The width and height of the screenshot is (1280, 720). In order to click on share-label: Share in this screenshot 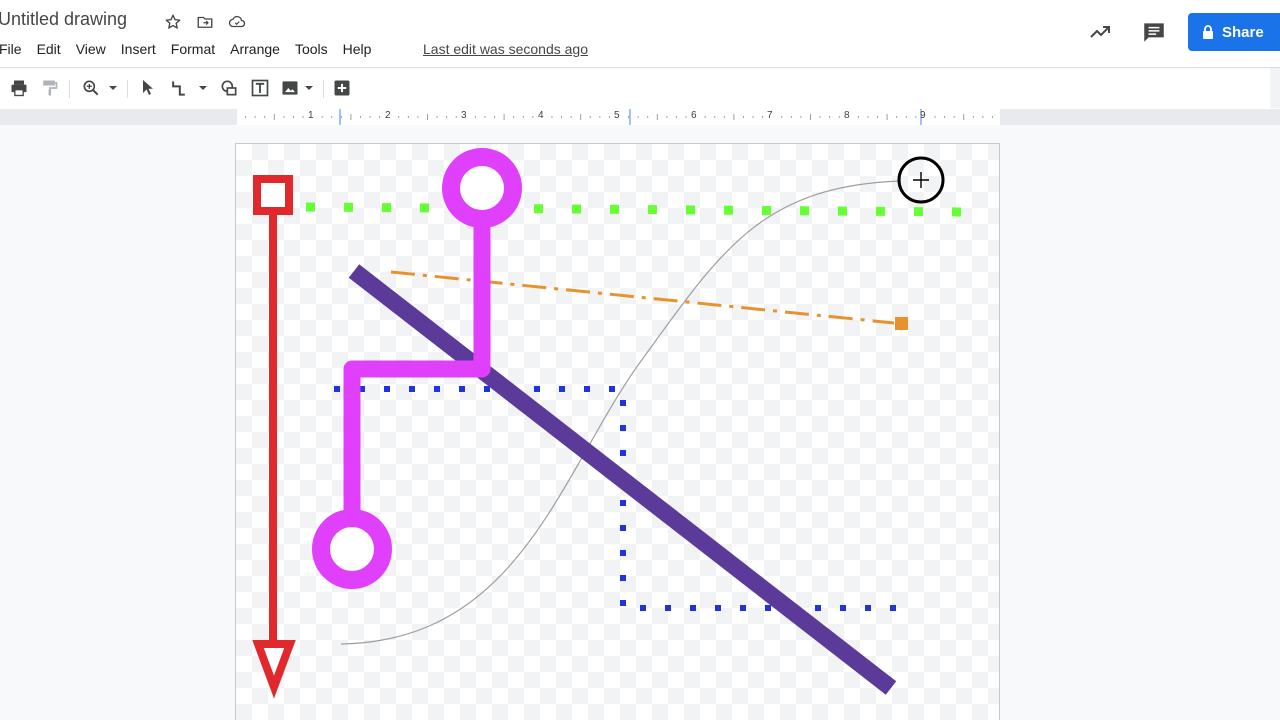, I will do `click(1243, 32)`.